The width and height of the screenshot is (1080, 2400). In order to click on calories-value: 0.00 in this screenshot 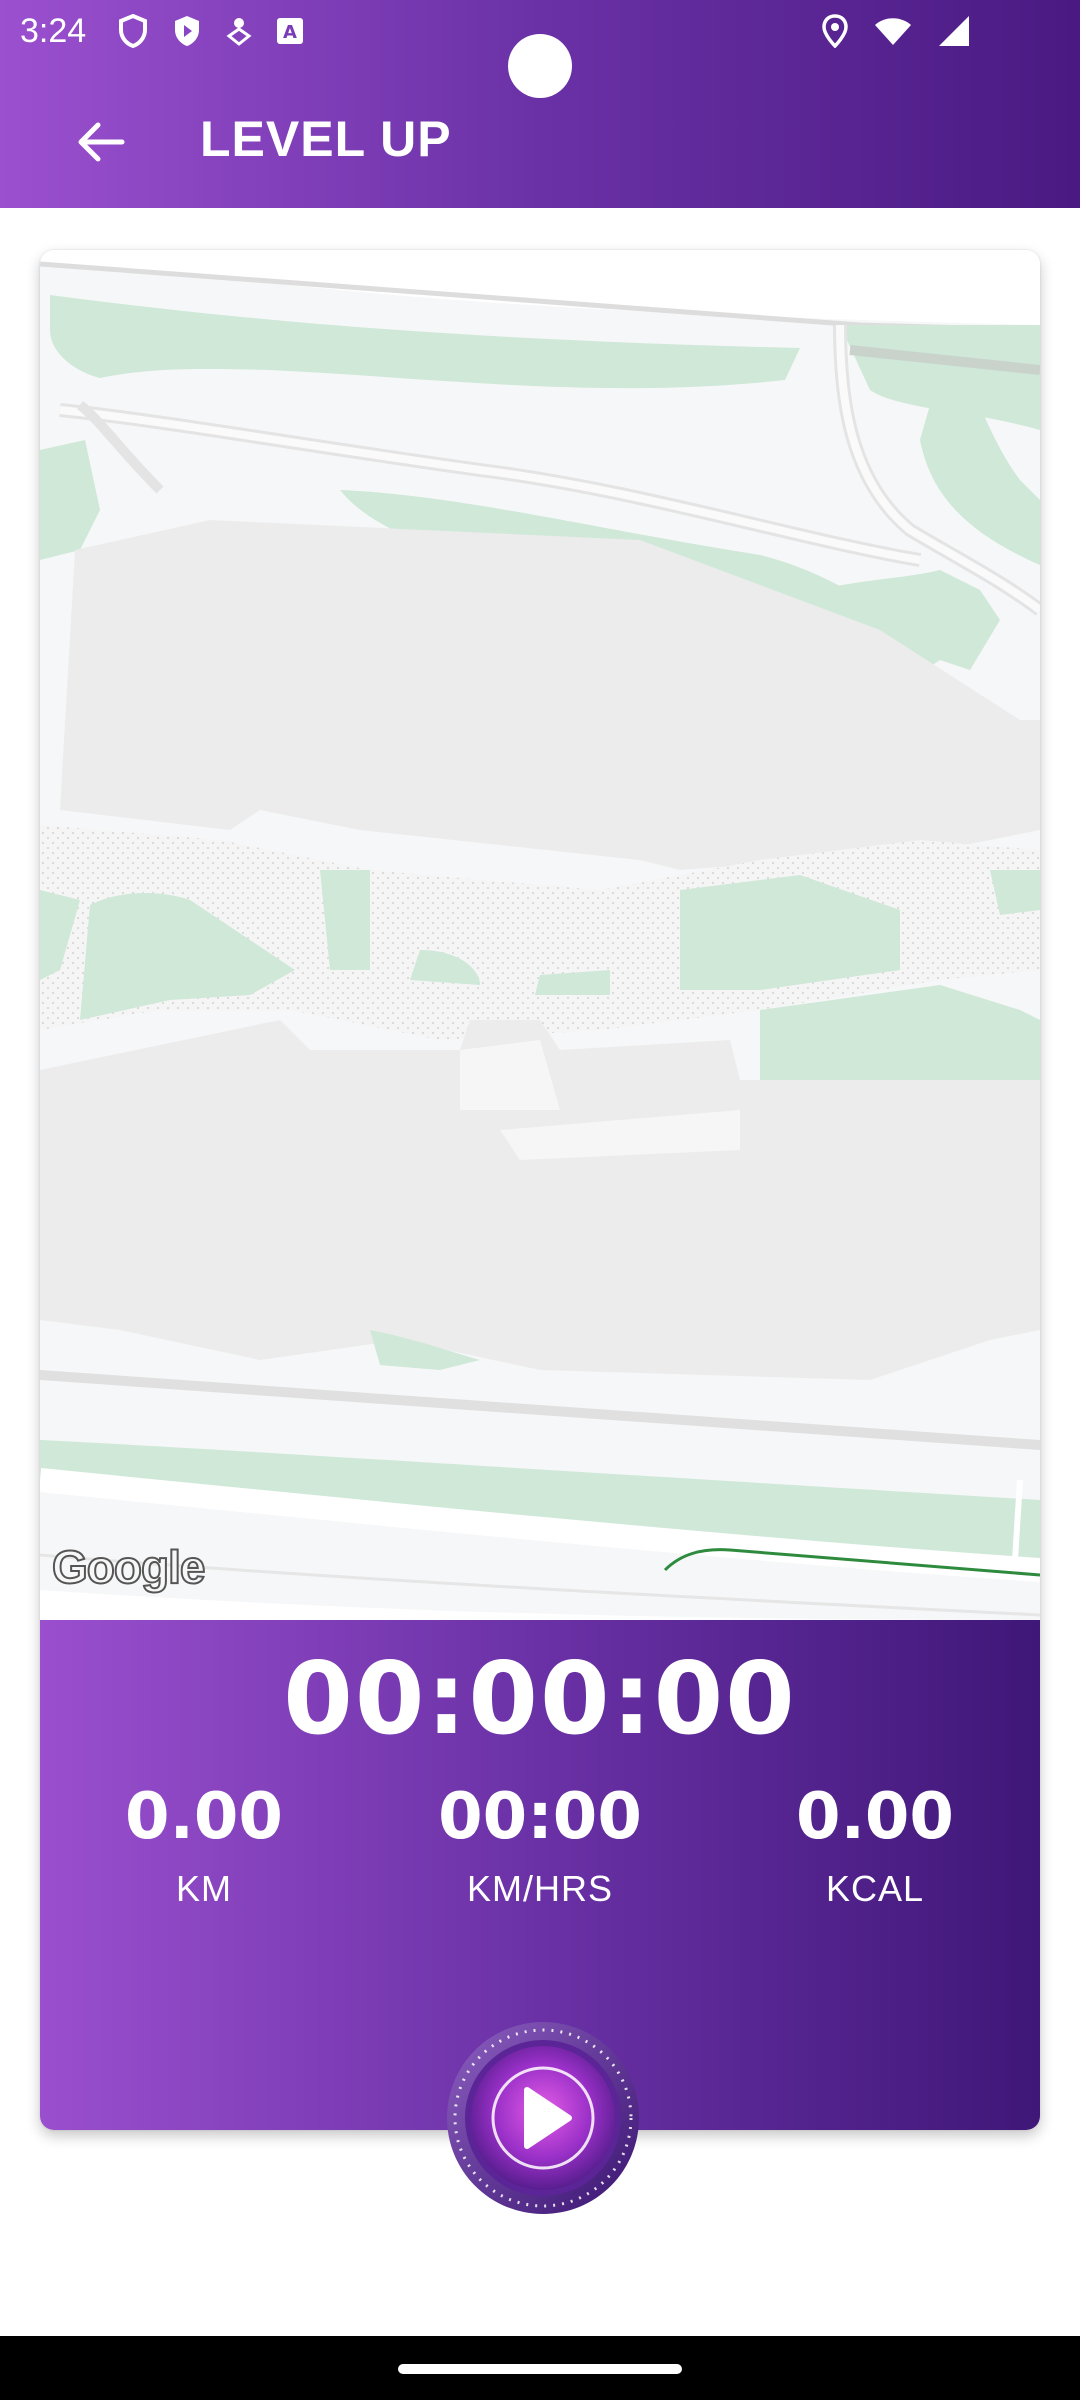, I will do `click(875, 1817)`.